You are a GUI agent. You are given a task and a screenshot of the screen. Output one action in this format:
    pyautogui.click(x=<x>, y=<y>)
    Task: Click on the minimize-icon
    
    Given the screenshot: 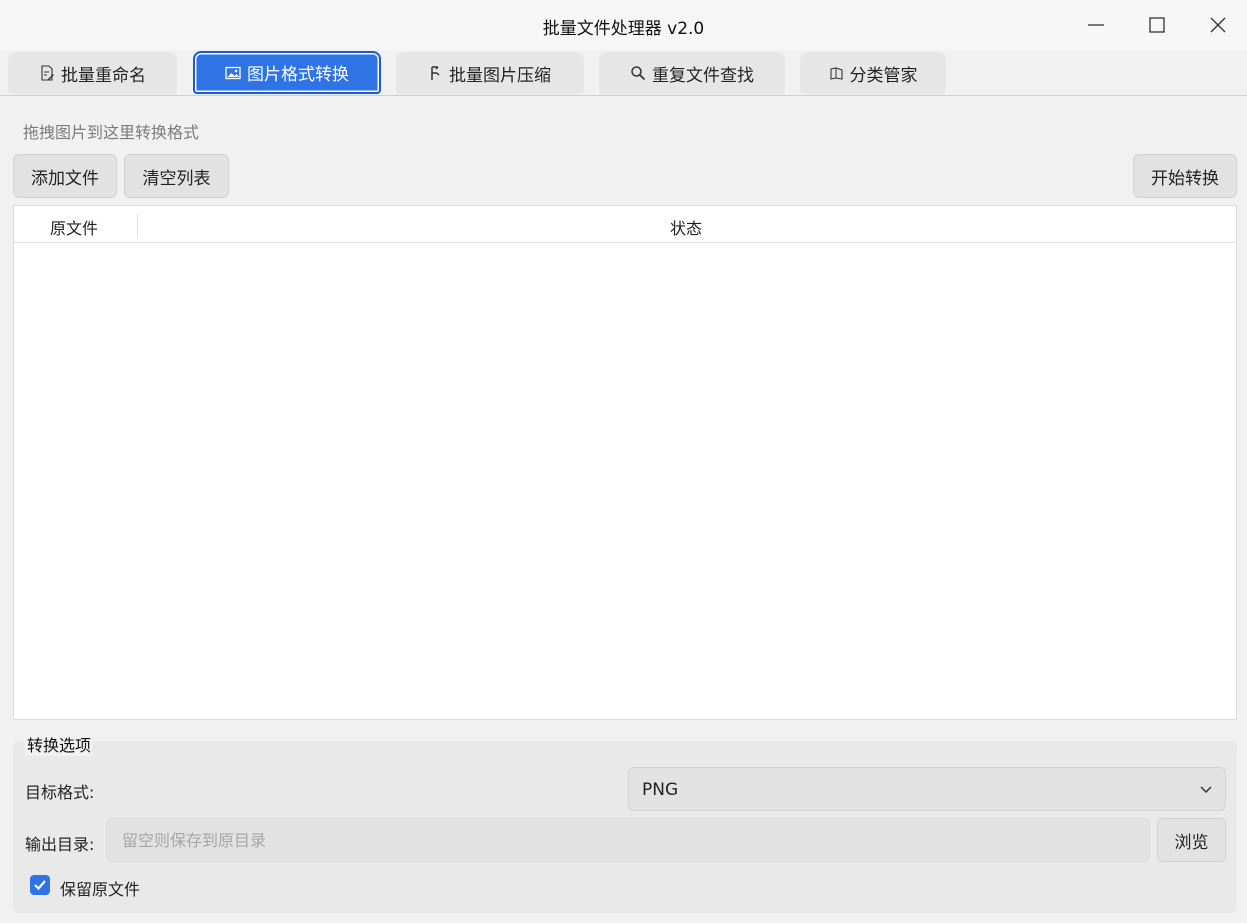 What is the action you would take?
    pyautogui.click(x=1096, y=25)
    